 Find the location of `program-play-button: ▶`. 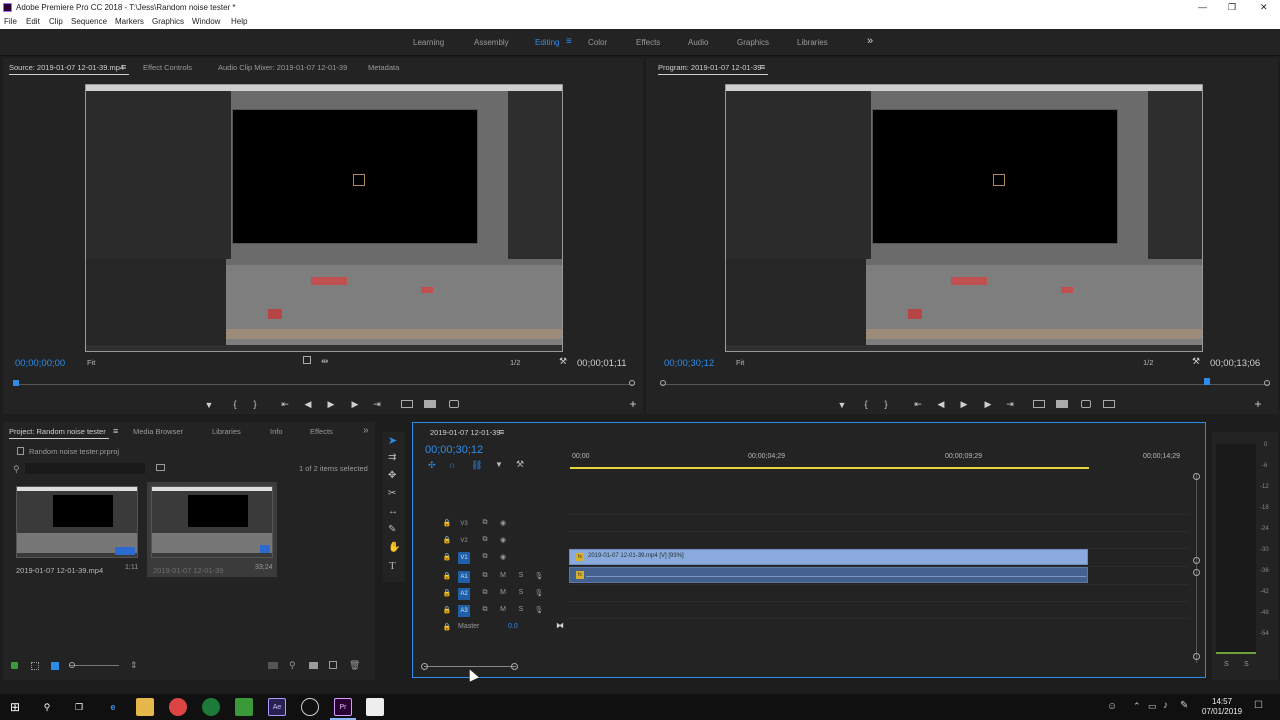

program-play-button: ▶ is located at coordinates (964, 404).